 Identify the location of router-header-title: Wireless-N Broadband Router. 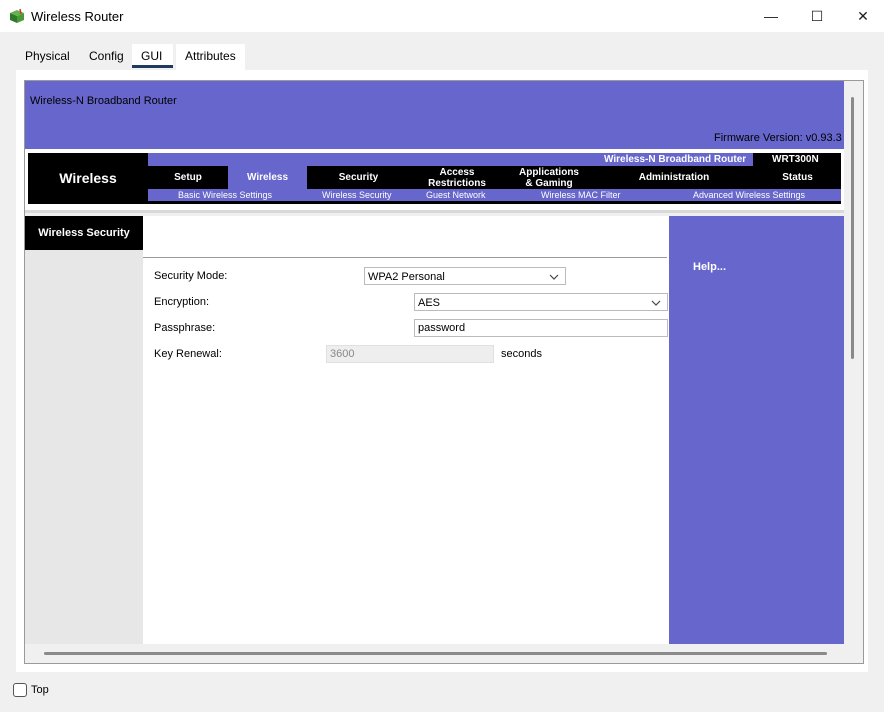
(103, 101).